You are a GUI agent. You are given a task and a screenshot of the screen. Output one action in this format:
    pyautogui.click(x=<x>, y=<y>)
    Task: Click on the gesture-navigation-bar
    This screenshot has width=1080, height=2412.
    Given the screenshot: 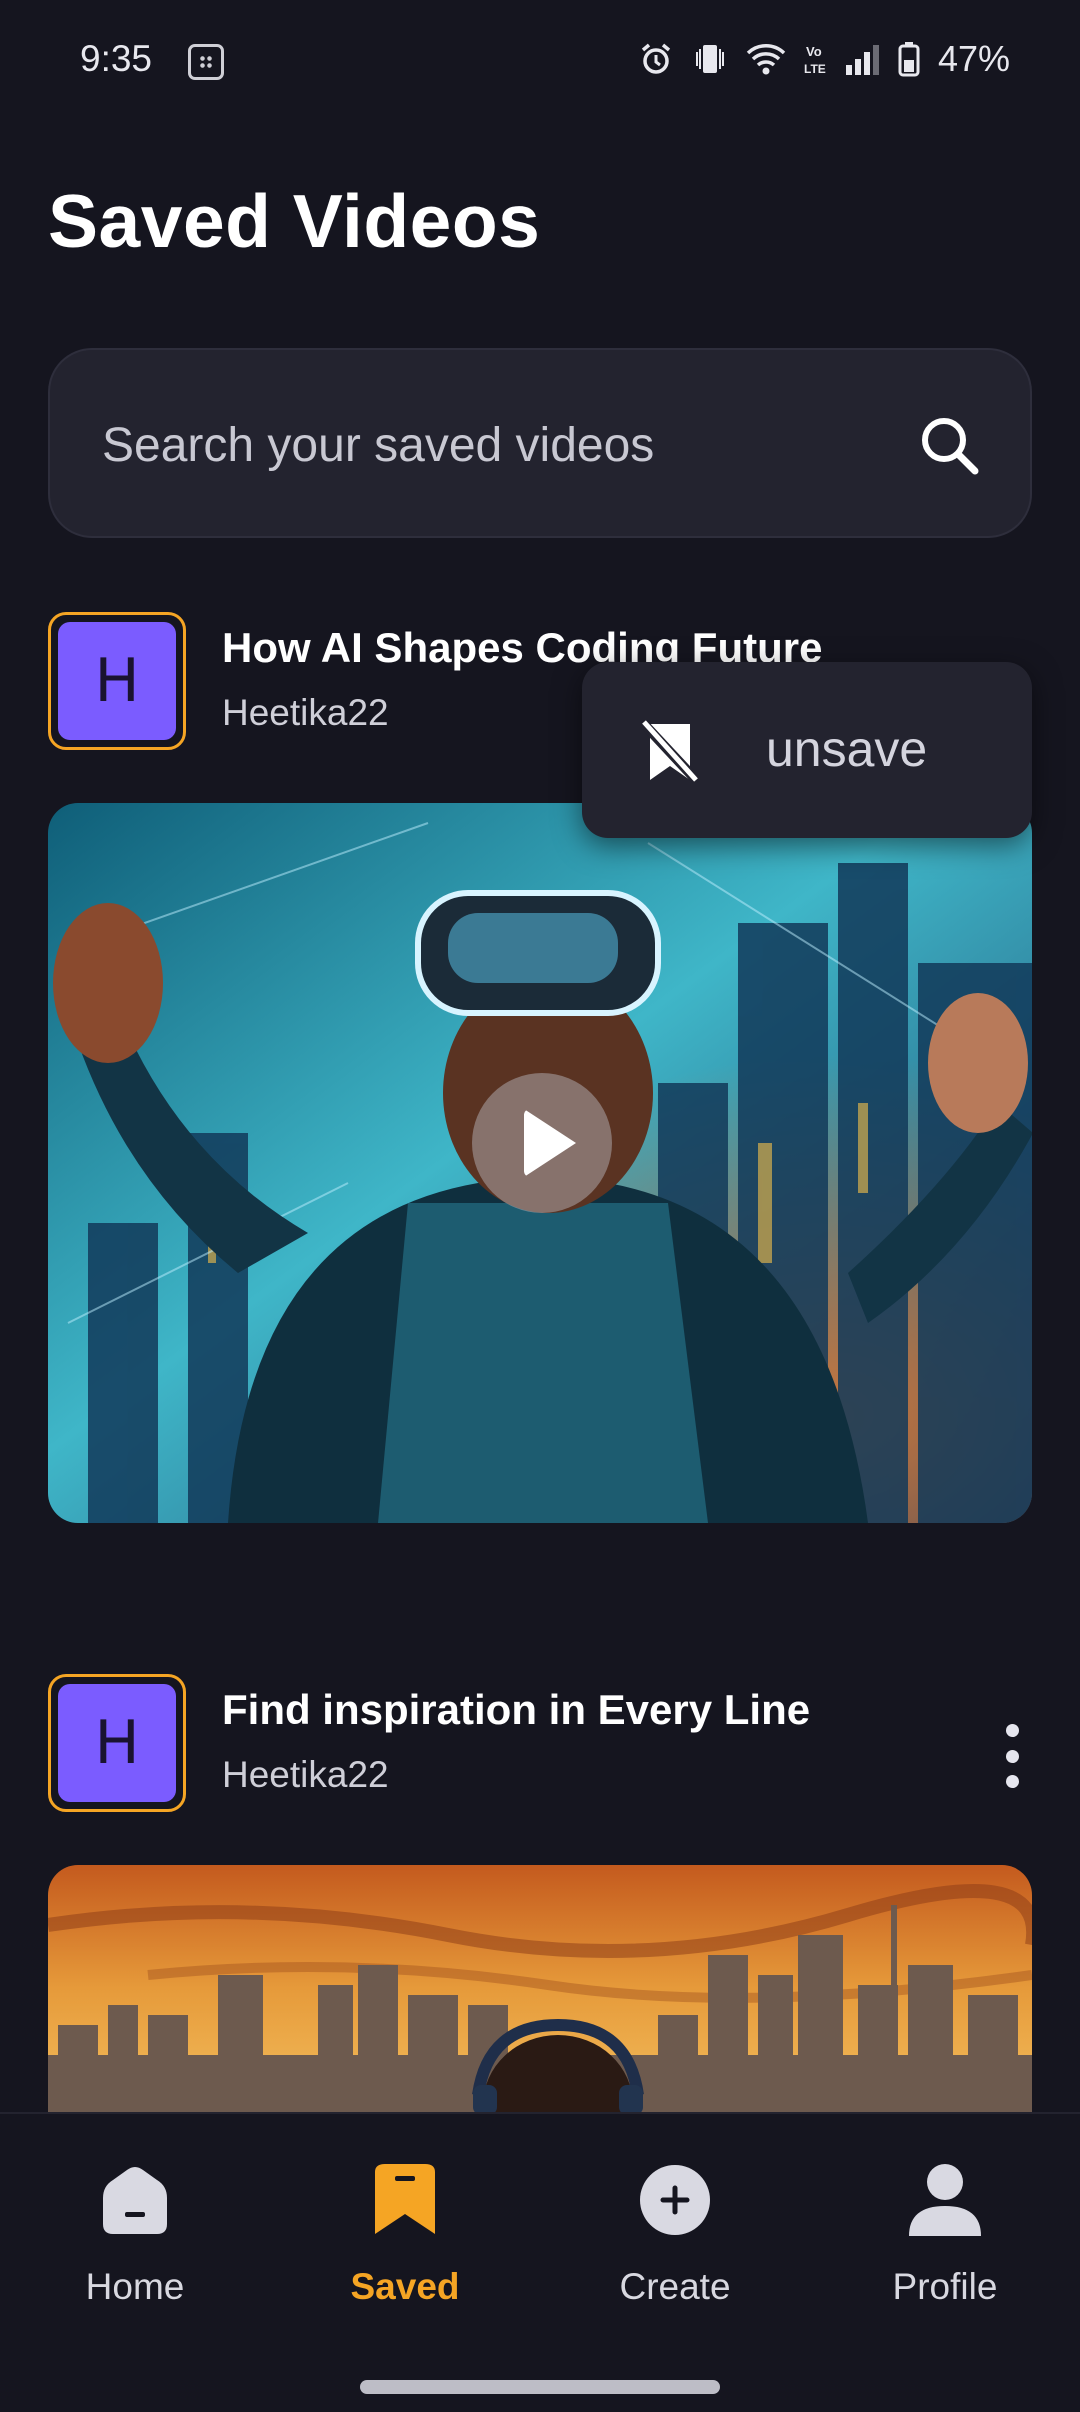 What is the action you would take?
    pyautogui.click(x=540, y=2387)
    